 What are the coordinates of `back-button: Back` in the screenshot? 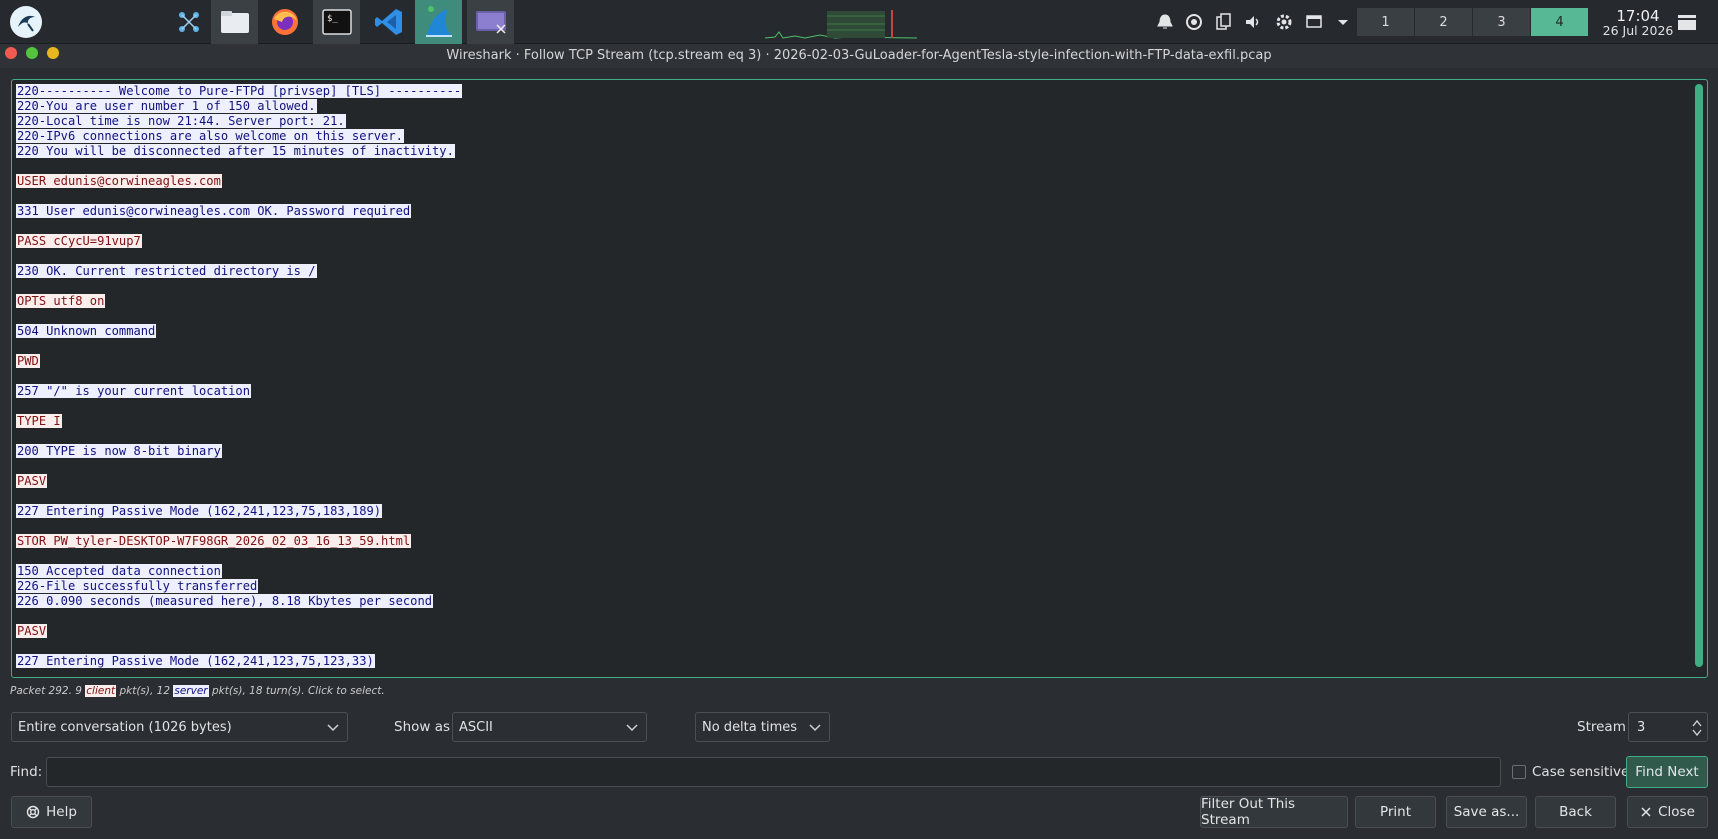 It's located at (1575, 812).